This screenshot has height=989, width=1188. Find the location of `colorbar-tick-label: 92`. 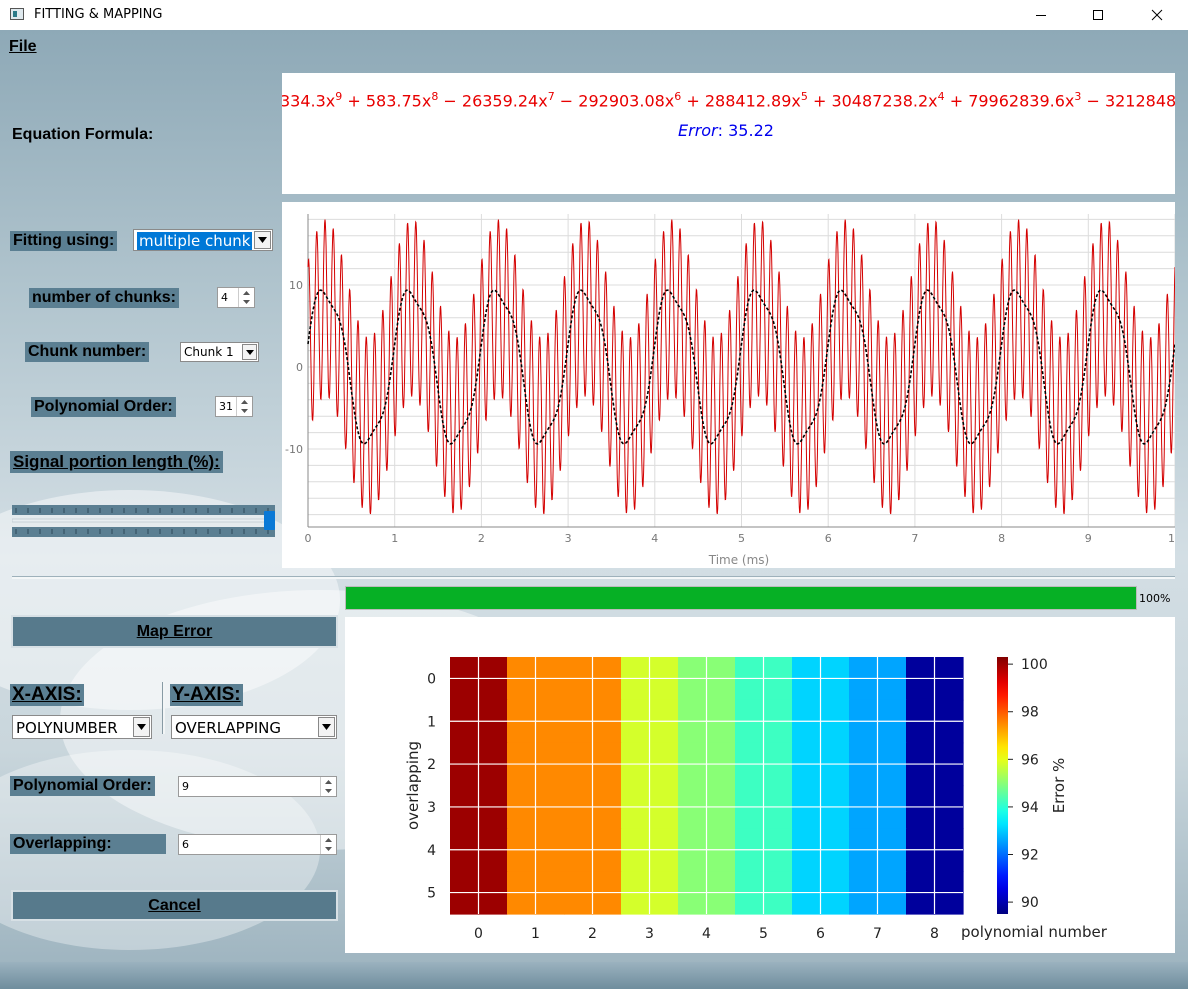

colorbar-tick-label: 92 is located at coordinates (1030, 856).